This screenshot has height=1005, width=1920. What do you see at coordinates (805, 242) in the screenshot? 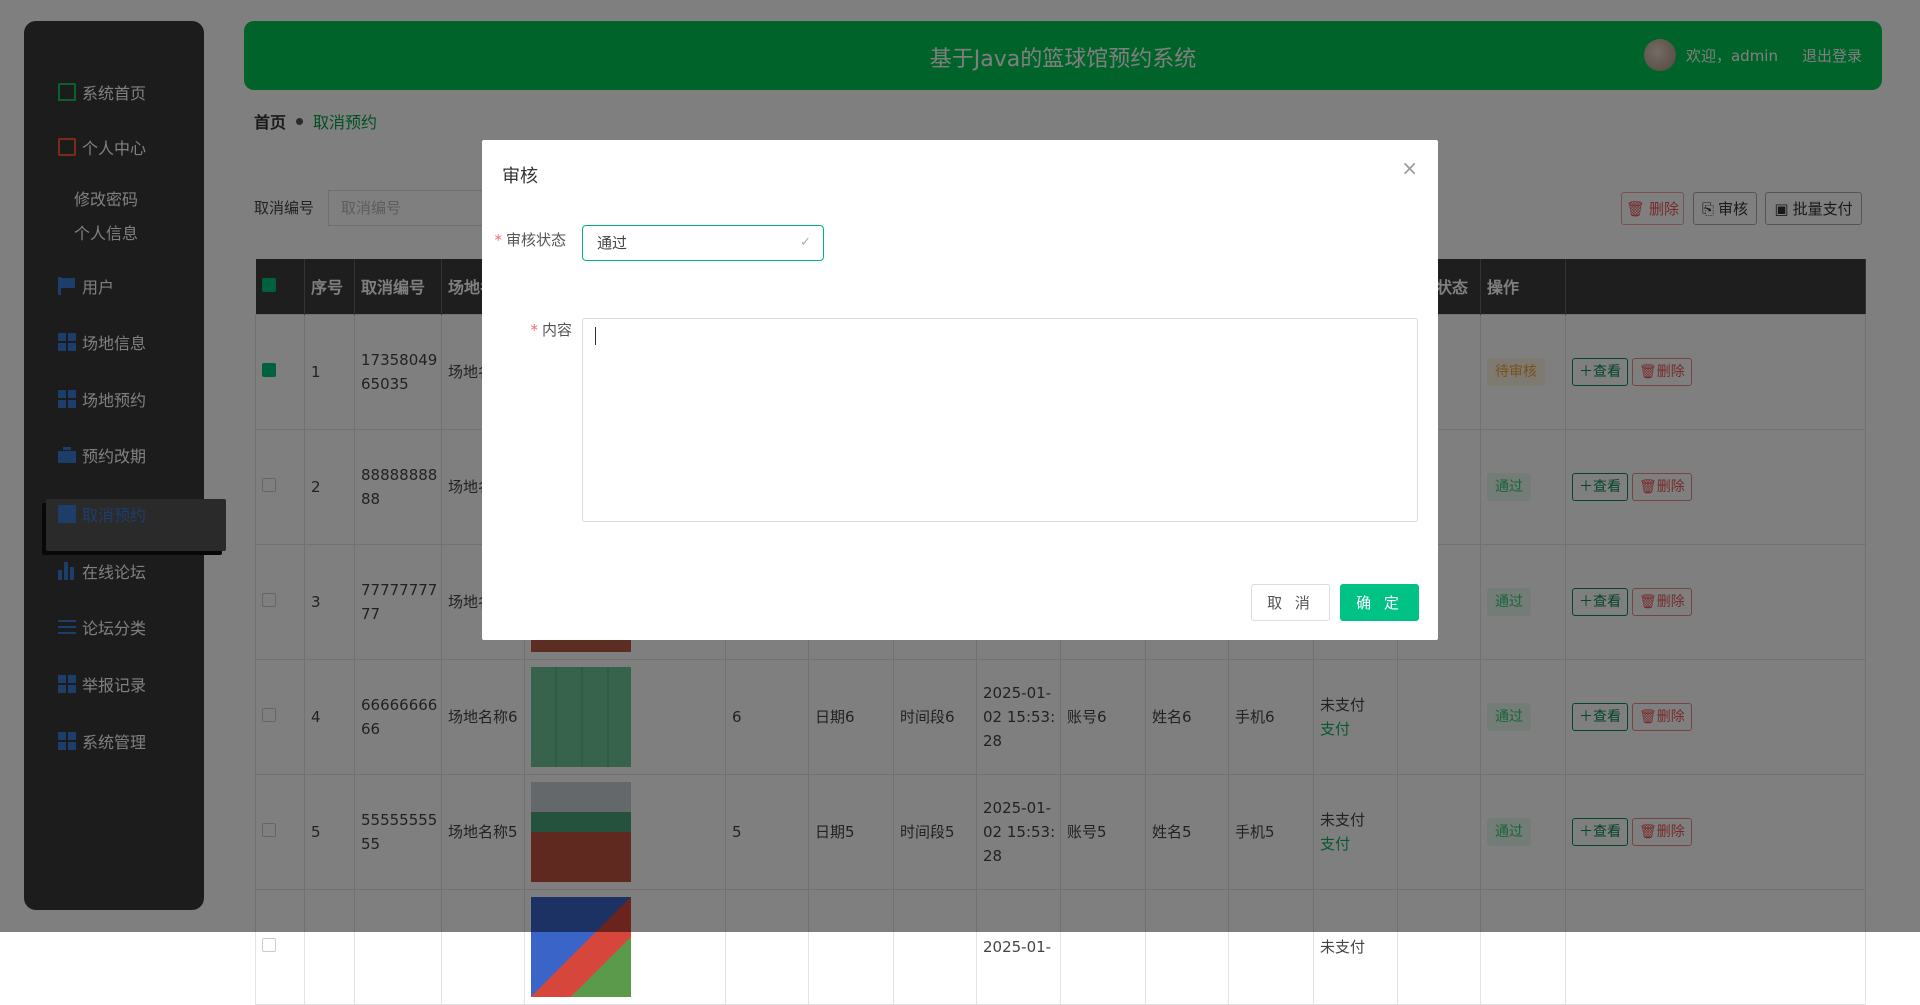
I see `chevron-down-icon: ✓` at bounding box center [805, 242].